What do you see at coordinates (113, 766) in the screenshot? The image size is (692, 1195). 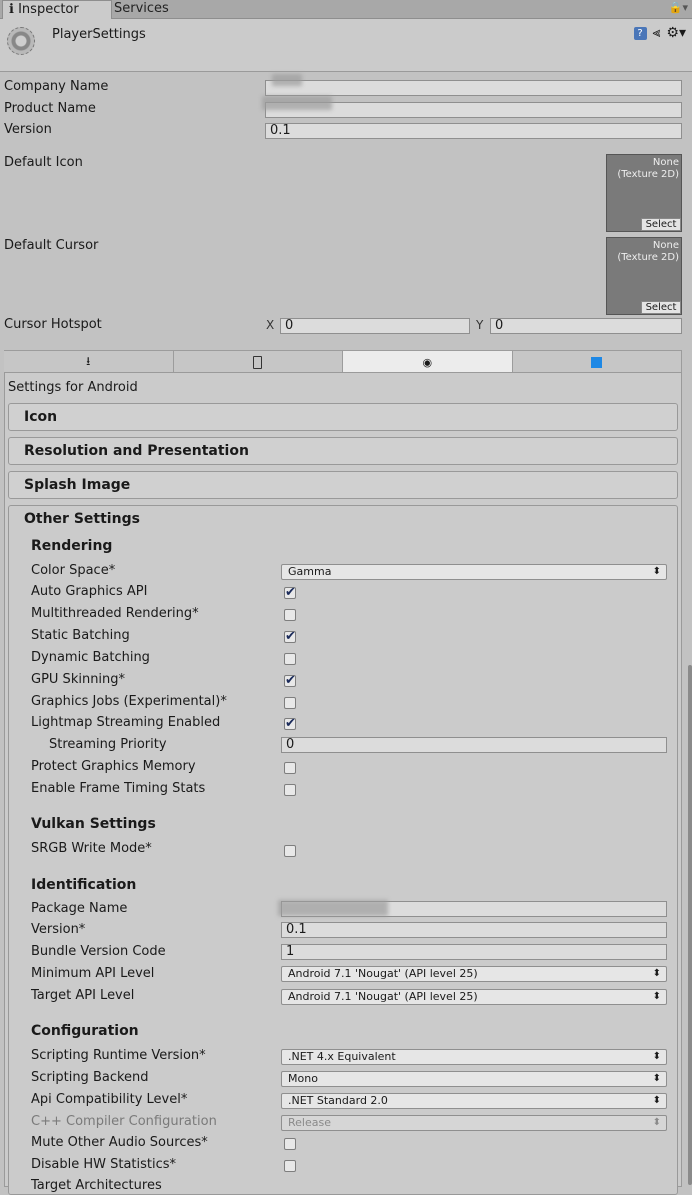 I see `protect-graphics-memory-label: Protect Graphics Memory` at bounding box center [113, 766].